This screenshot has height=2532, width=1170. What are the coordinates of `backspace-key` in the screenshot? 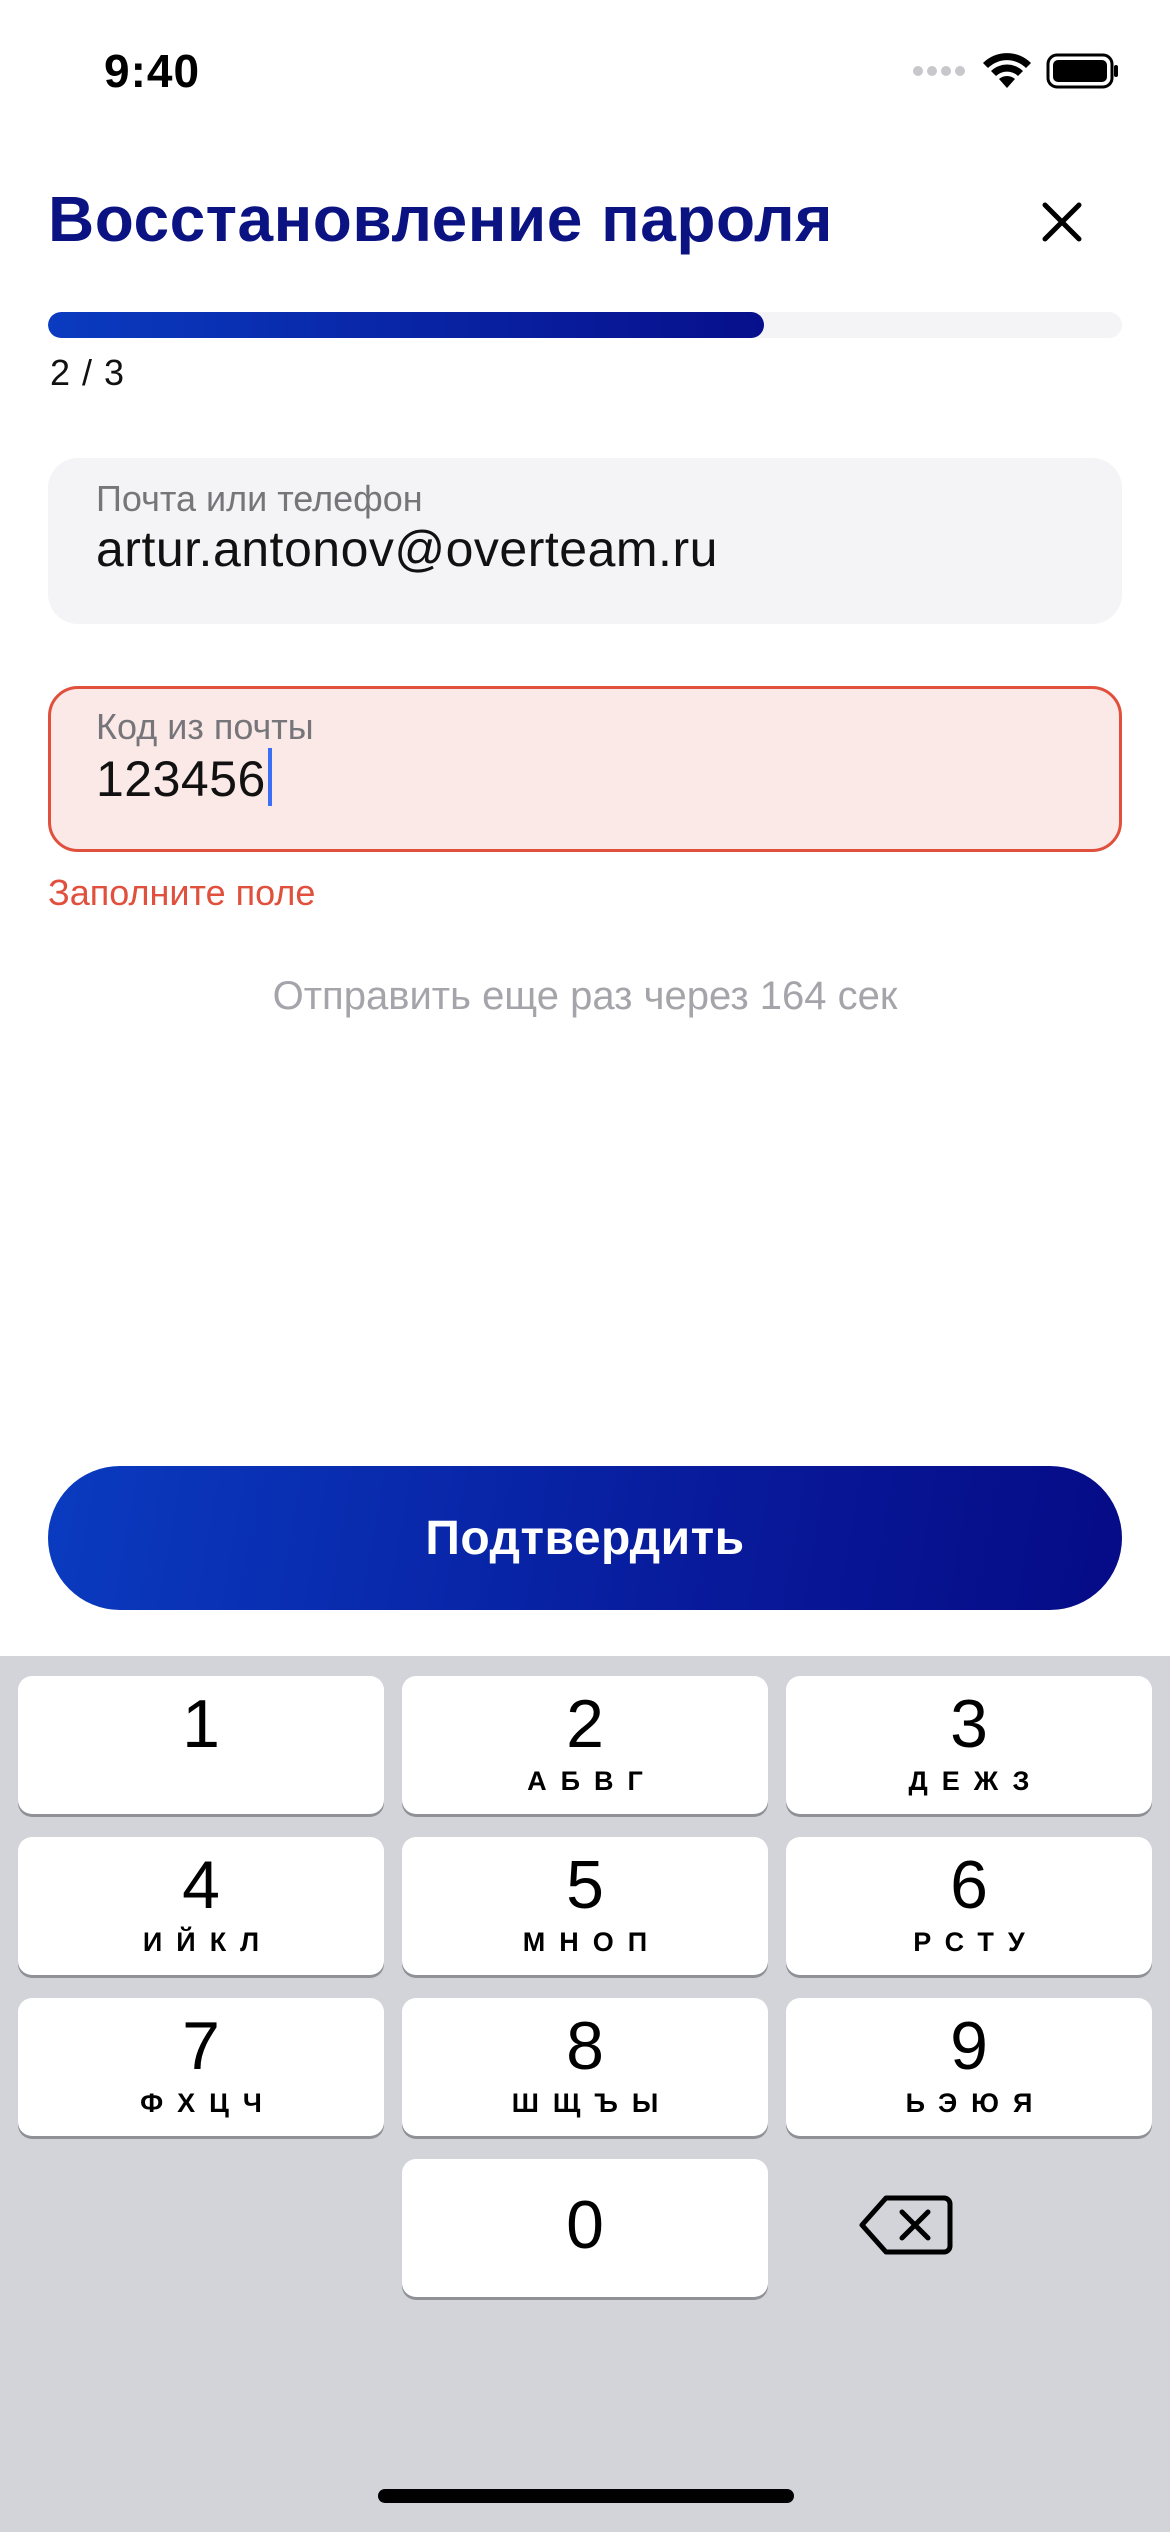 It's located at (906, 2225).